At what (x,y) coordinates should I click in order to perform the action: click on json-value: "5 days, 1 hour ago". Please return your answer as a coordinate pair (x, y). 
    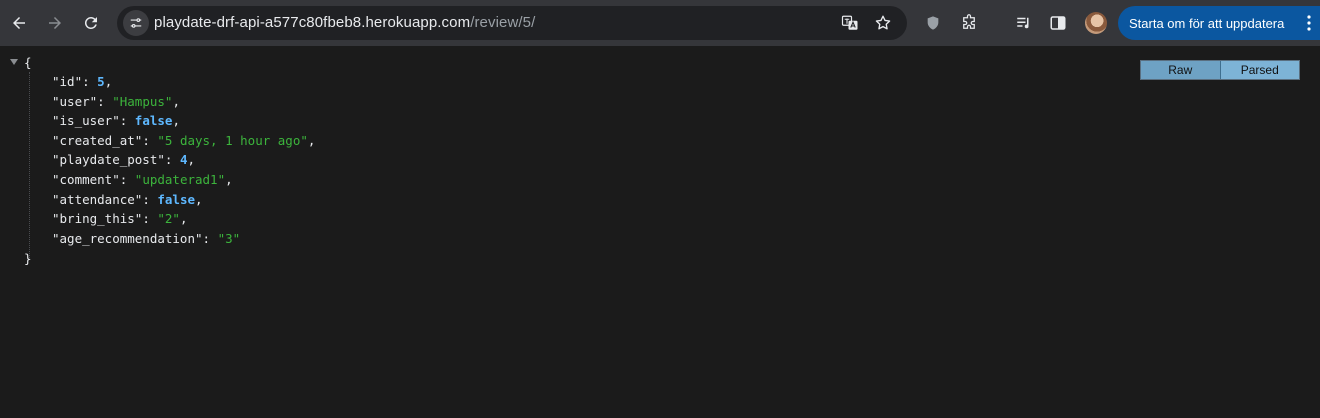
    Looking at the image, I should click on (232, 140).